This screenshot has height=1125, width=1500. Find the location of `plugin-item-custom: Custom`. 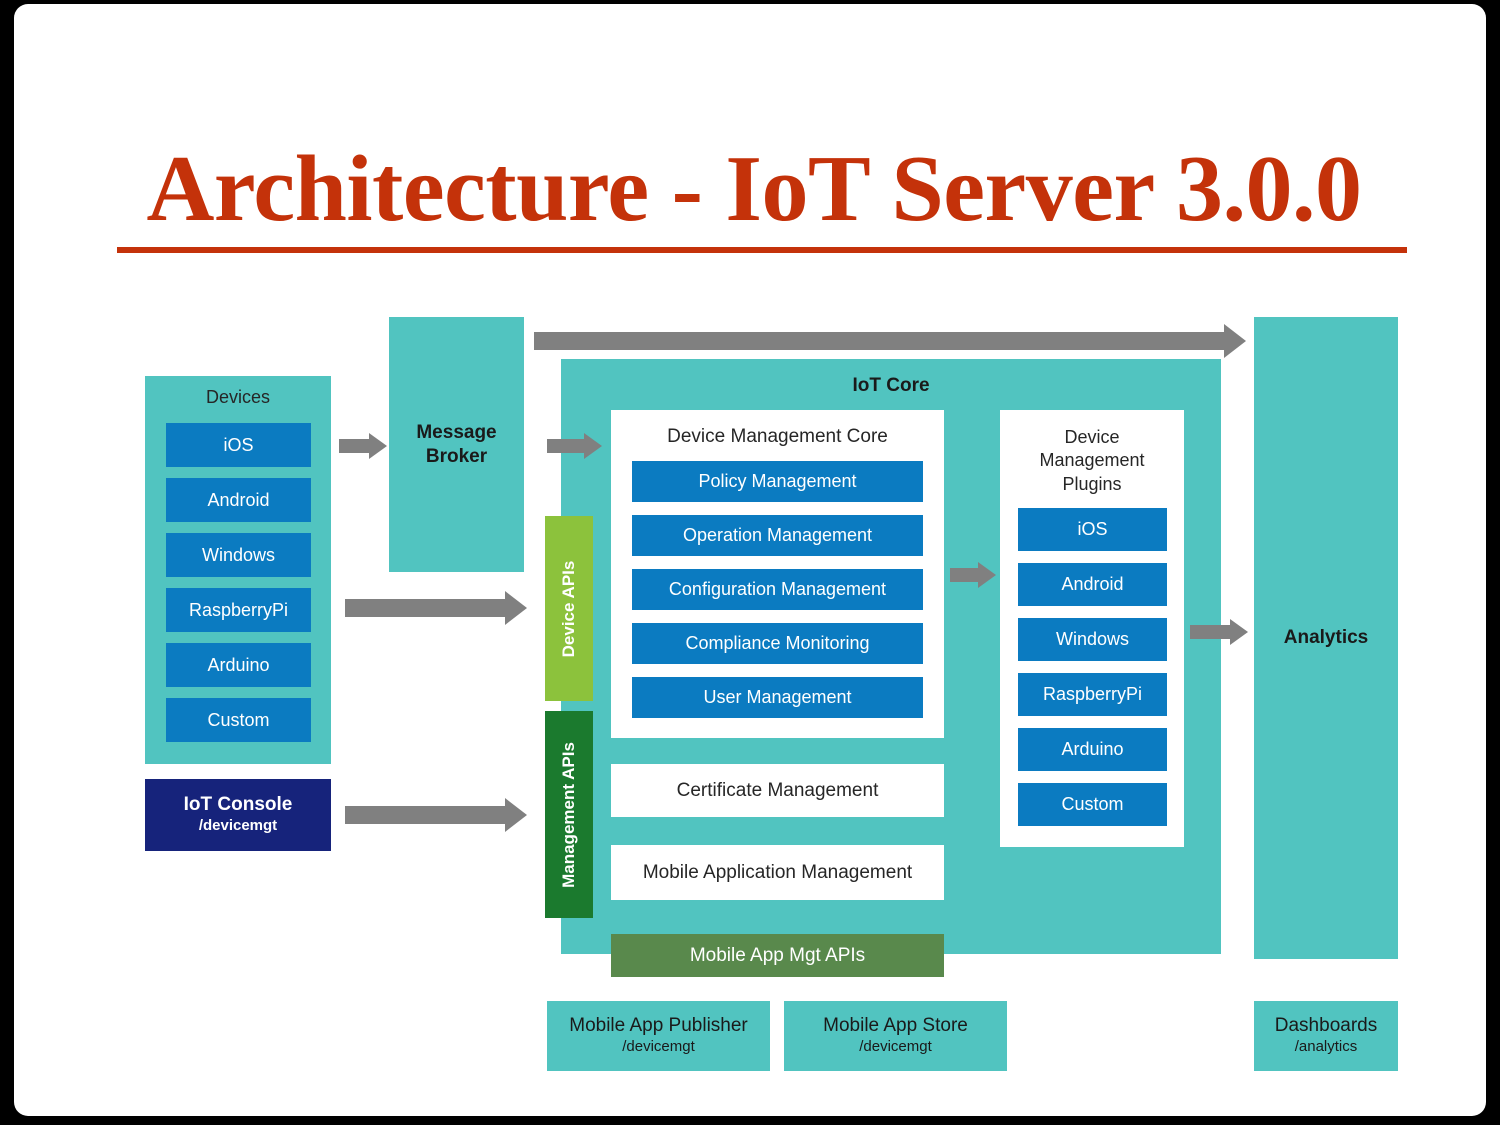

plugin-item-custom: Custom is located at coordinates (1092, 804).